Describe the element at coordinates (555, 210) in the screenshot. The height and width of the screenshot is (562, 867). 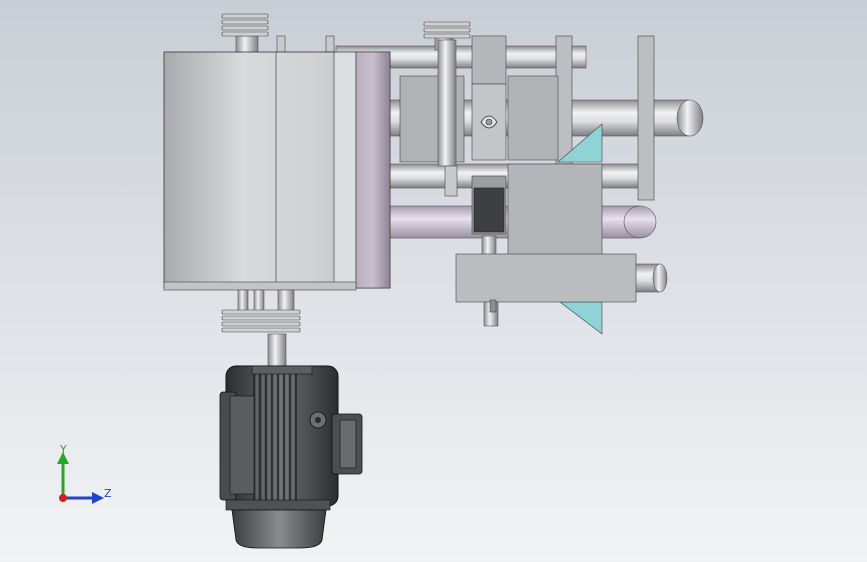
I see `center-housing-box` at that location.